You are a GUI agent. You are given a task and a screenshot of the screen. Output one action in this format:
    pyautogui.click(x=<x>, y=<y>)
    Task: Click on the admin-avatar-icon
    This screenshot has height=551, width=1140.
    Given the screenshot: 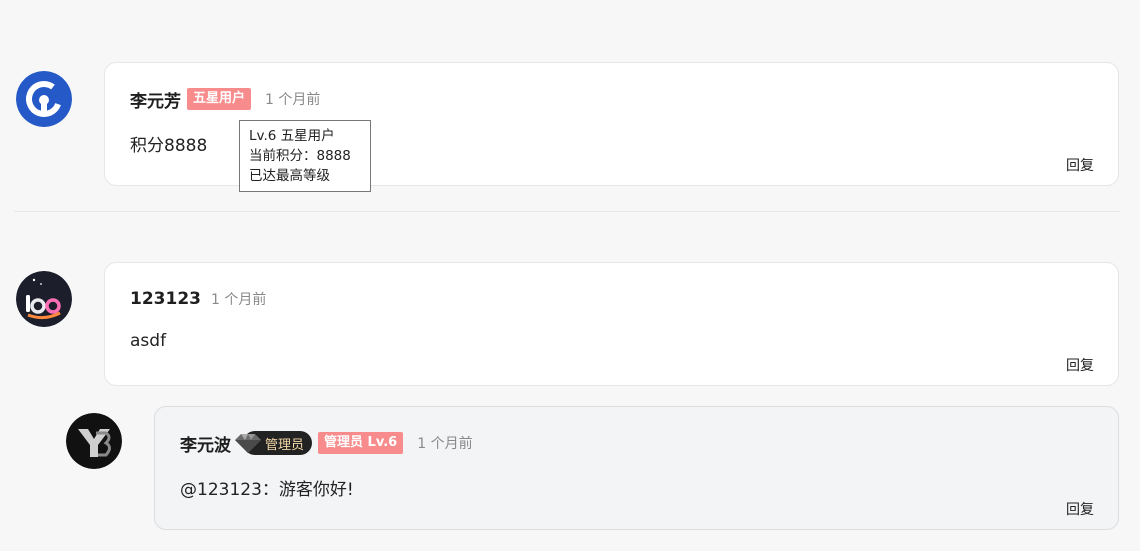 What is the action you would take?
    pyautogui.click(x=94, y=441)
    